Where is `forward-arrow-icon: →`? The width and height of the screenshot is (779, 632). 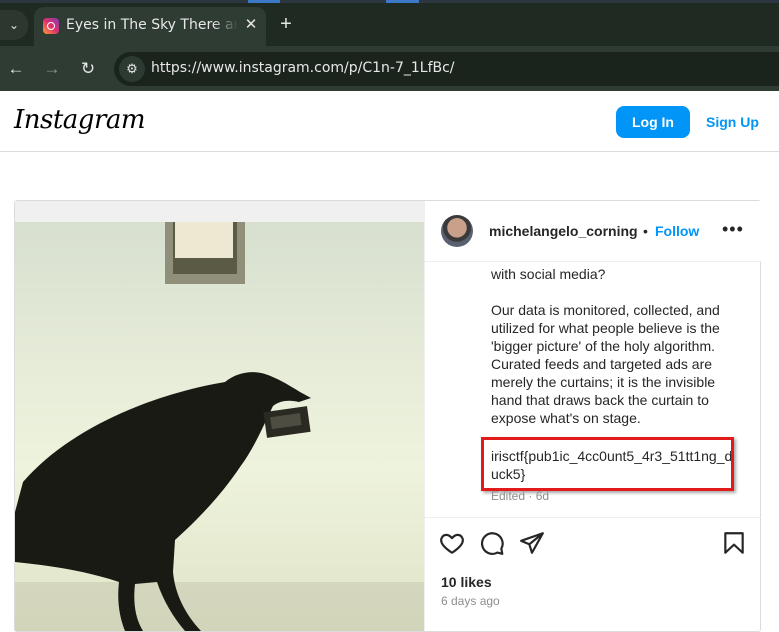 forward-arrow-icon: → is located at coordinates (52, 69).